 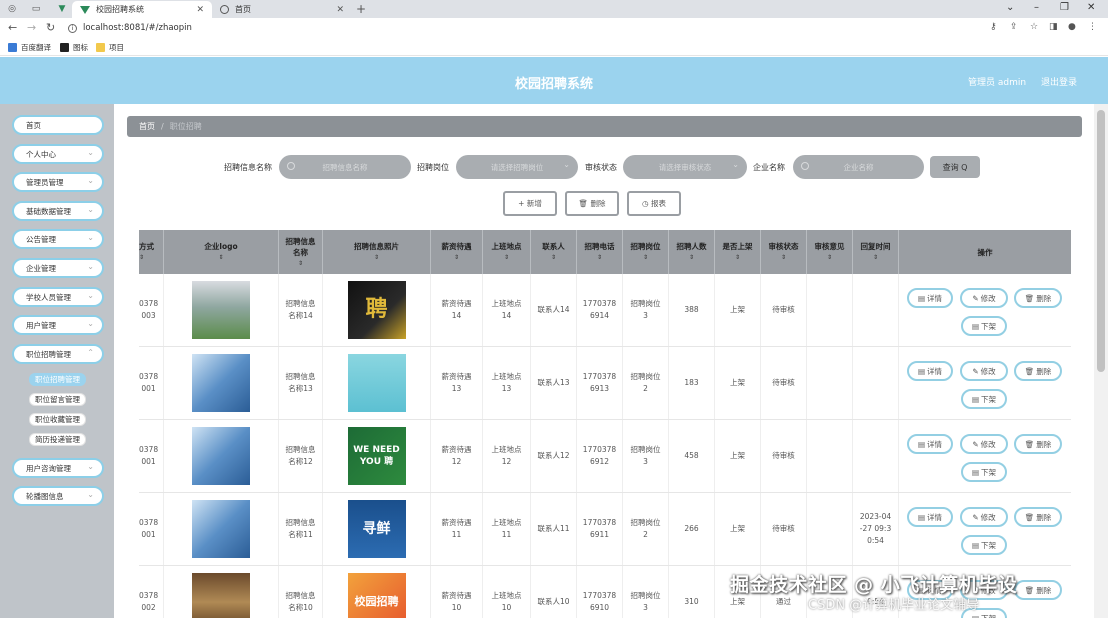 I want to click on sidebar-item-carousel: 轮播图信息 ⌄, so click(x=58, y=496).